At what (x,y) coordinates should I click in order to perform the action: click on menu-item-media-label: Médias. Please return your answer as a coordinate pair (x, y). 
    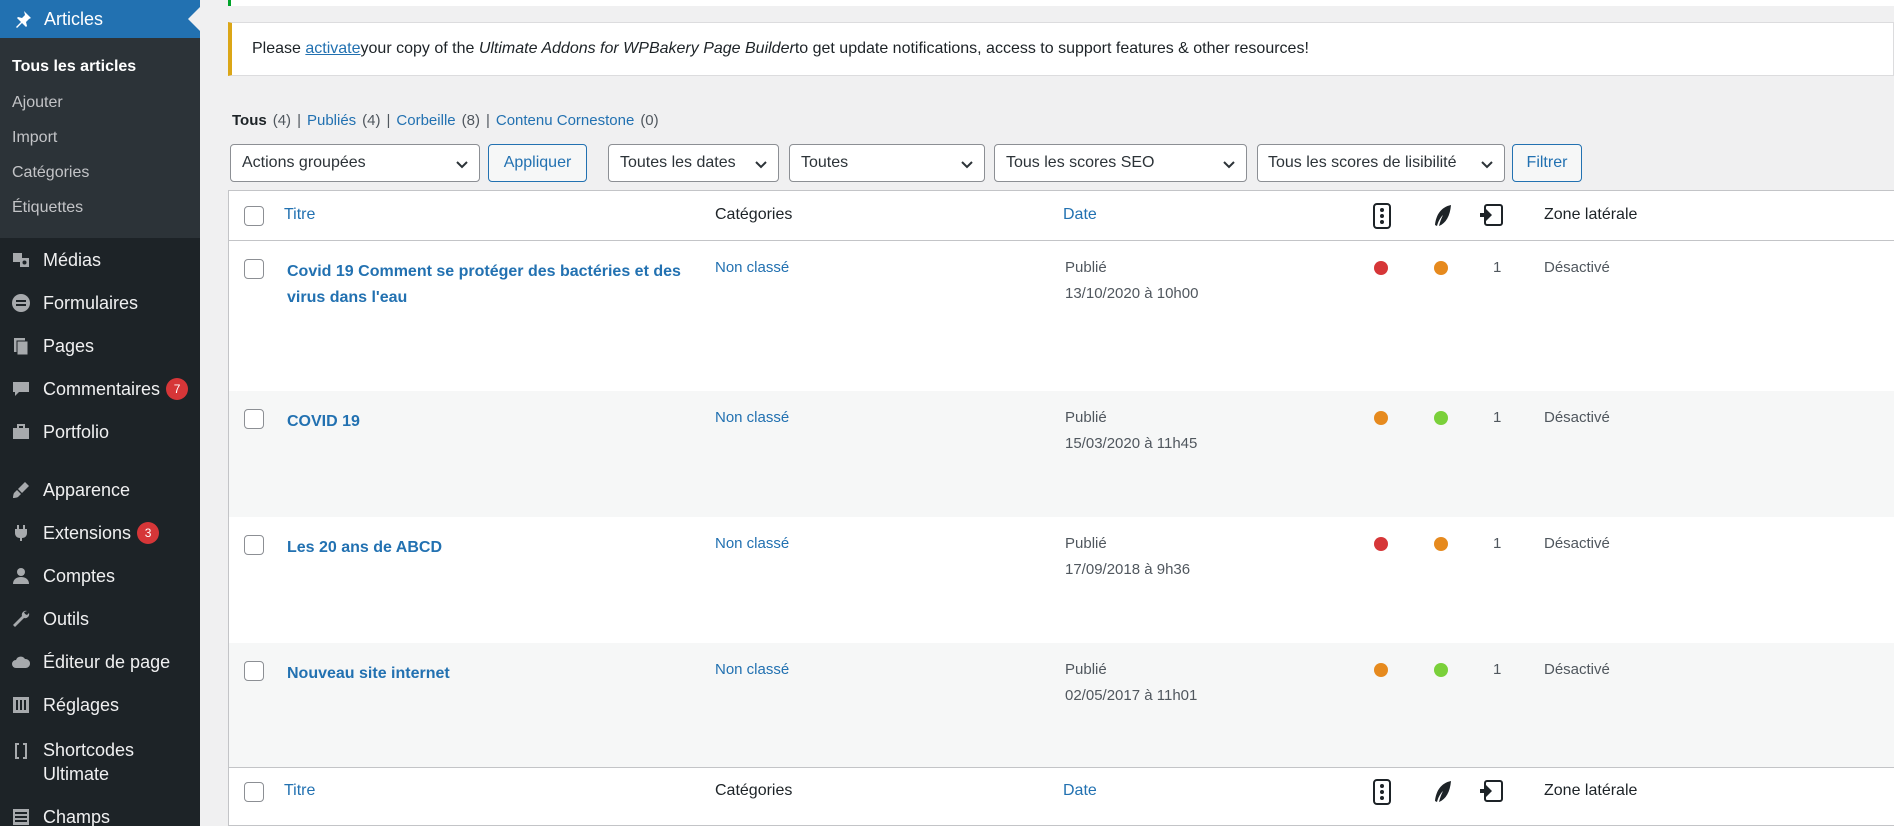
    Looking at the image, I should click on (72, 259).